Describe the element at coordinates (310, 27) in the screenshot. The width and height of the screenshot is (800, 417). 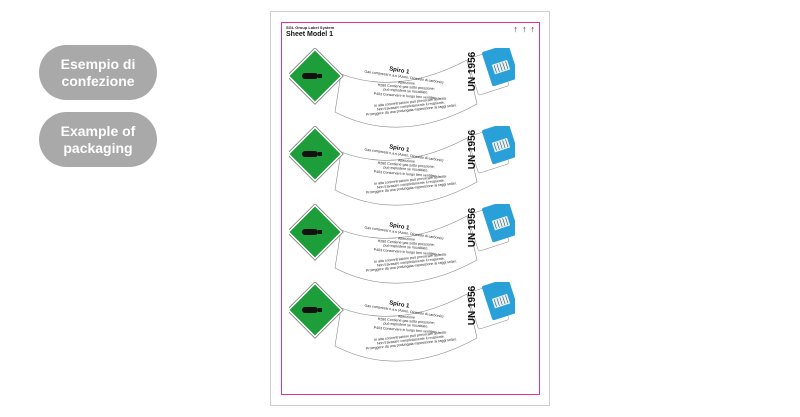
I see `system-label: SGL Group Label System` at that location.